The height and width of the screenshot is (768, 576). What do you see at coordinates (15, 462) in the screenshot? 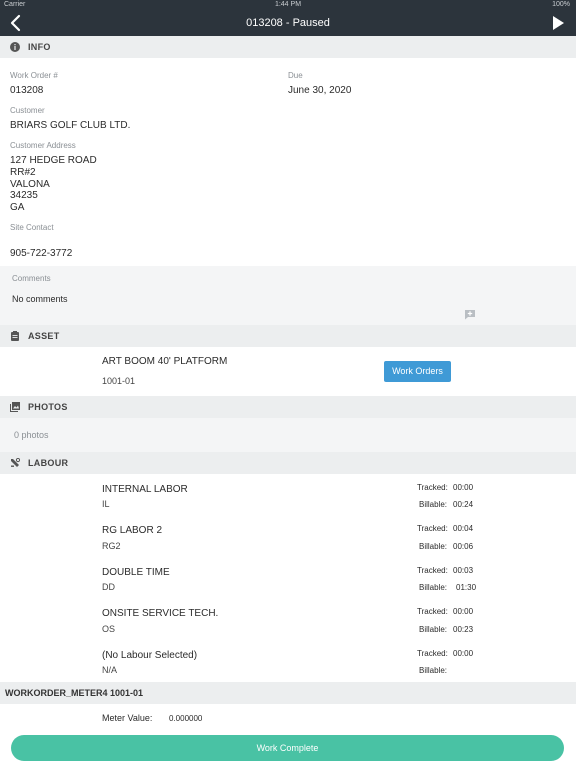
I see `tools-icon` at bounding box center [15, 462].